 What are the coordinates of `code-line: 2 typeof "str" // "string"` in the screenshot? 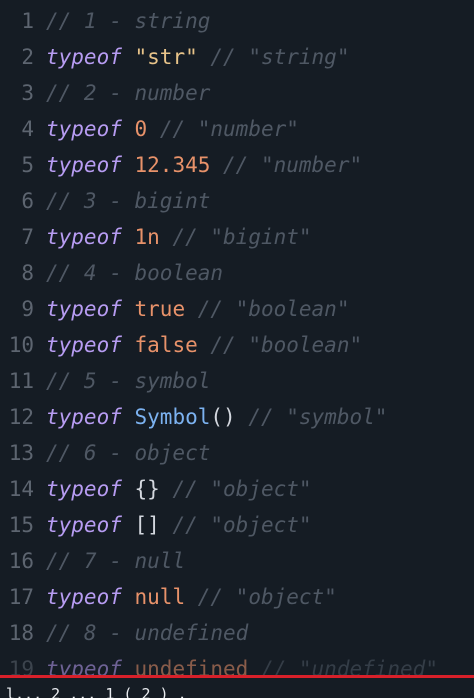 It's located at (174, 57).